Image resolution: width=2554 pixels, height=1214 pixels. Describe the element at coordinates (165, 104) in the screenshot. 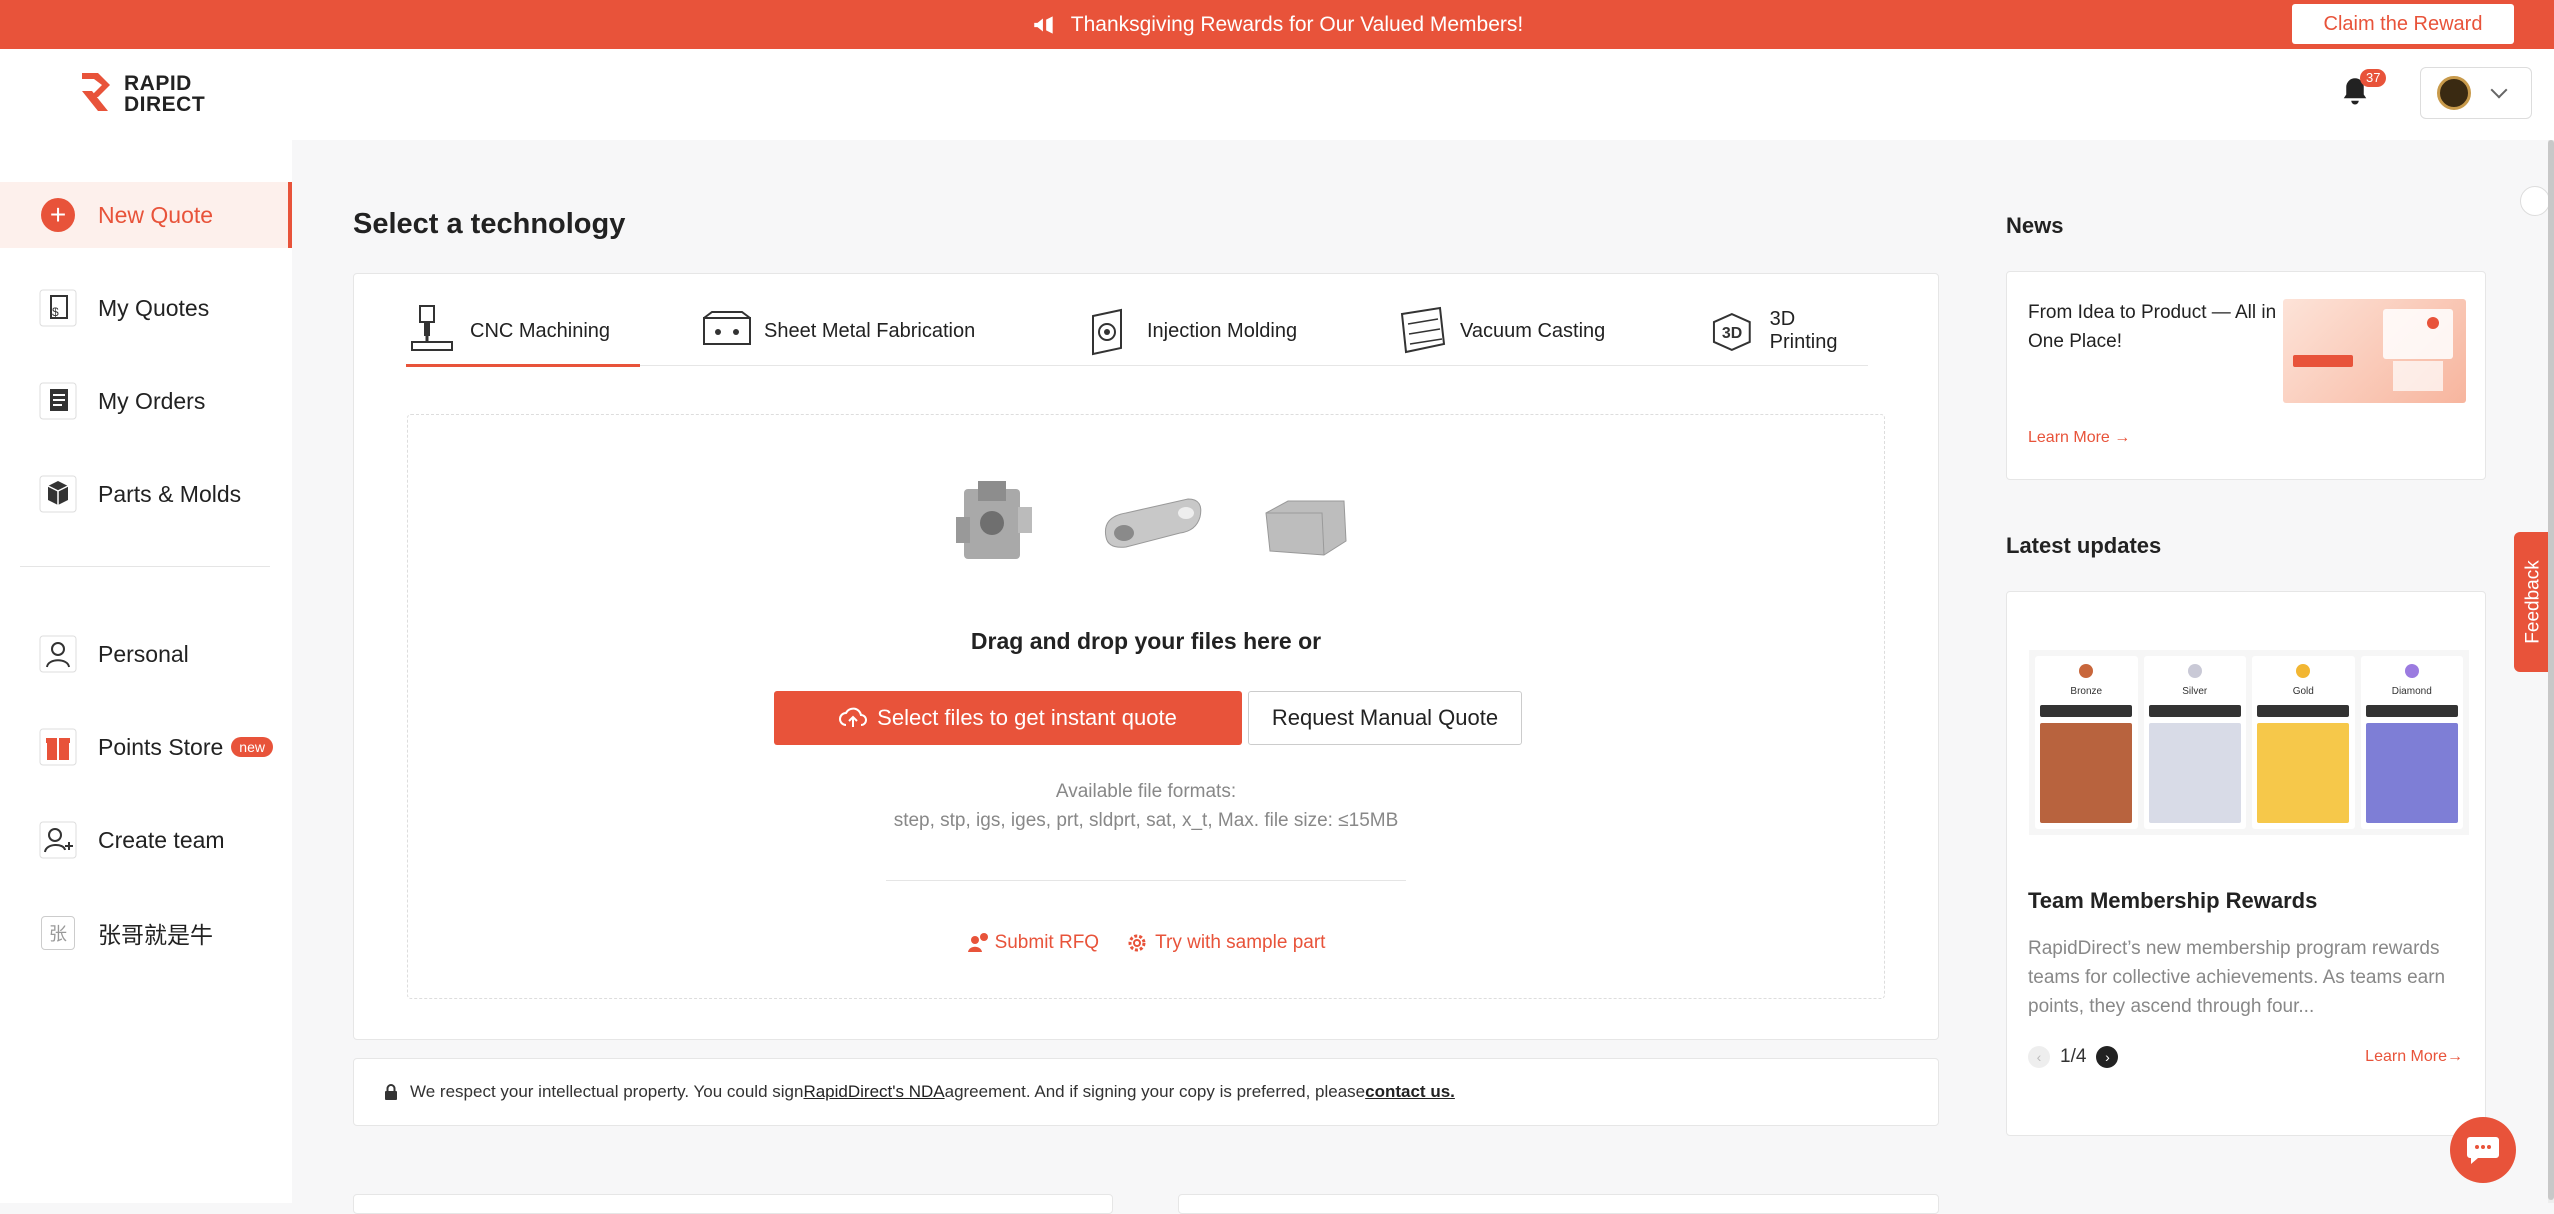

I see `logo-line-2: DIRECT` at that location.